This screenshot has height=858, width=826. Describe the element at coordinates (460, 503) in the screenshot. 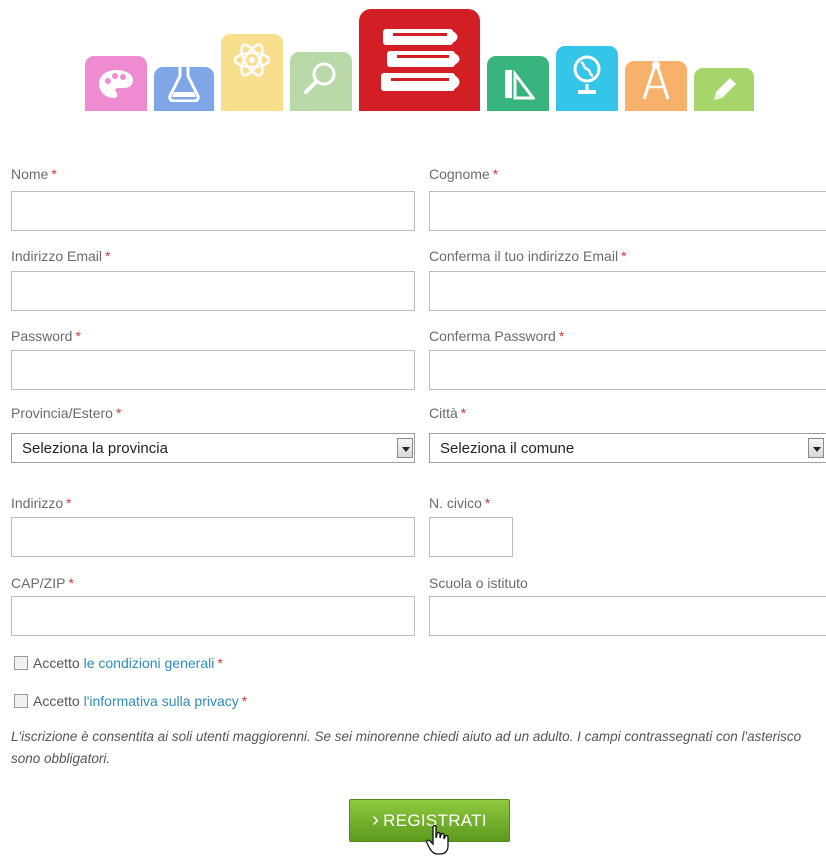

I see `civico-label: N. civico *` at that location.